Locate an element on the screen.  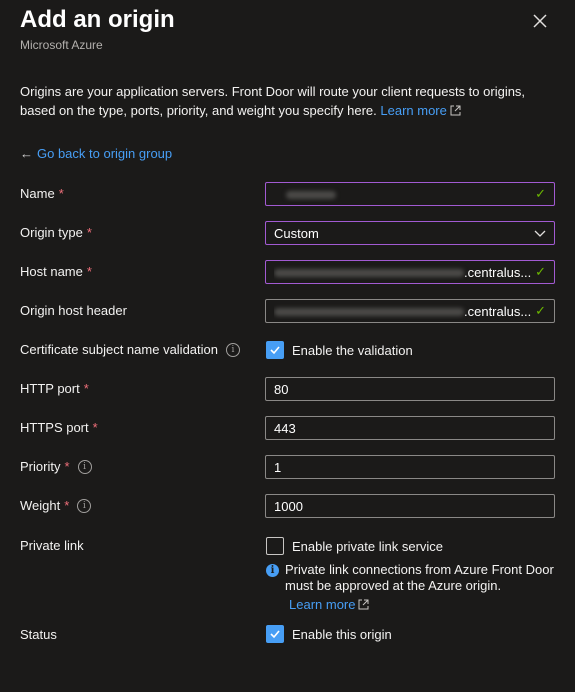
private-link-label-text: Private link is located at coordinates (52, 545).